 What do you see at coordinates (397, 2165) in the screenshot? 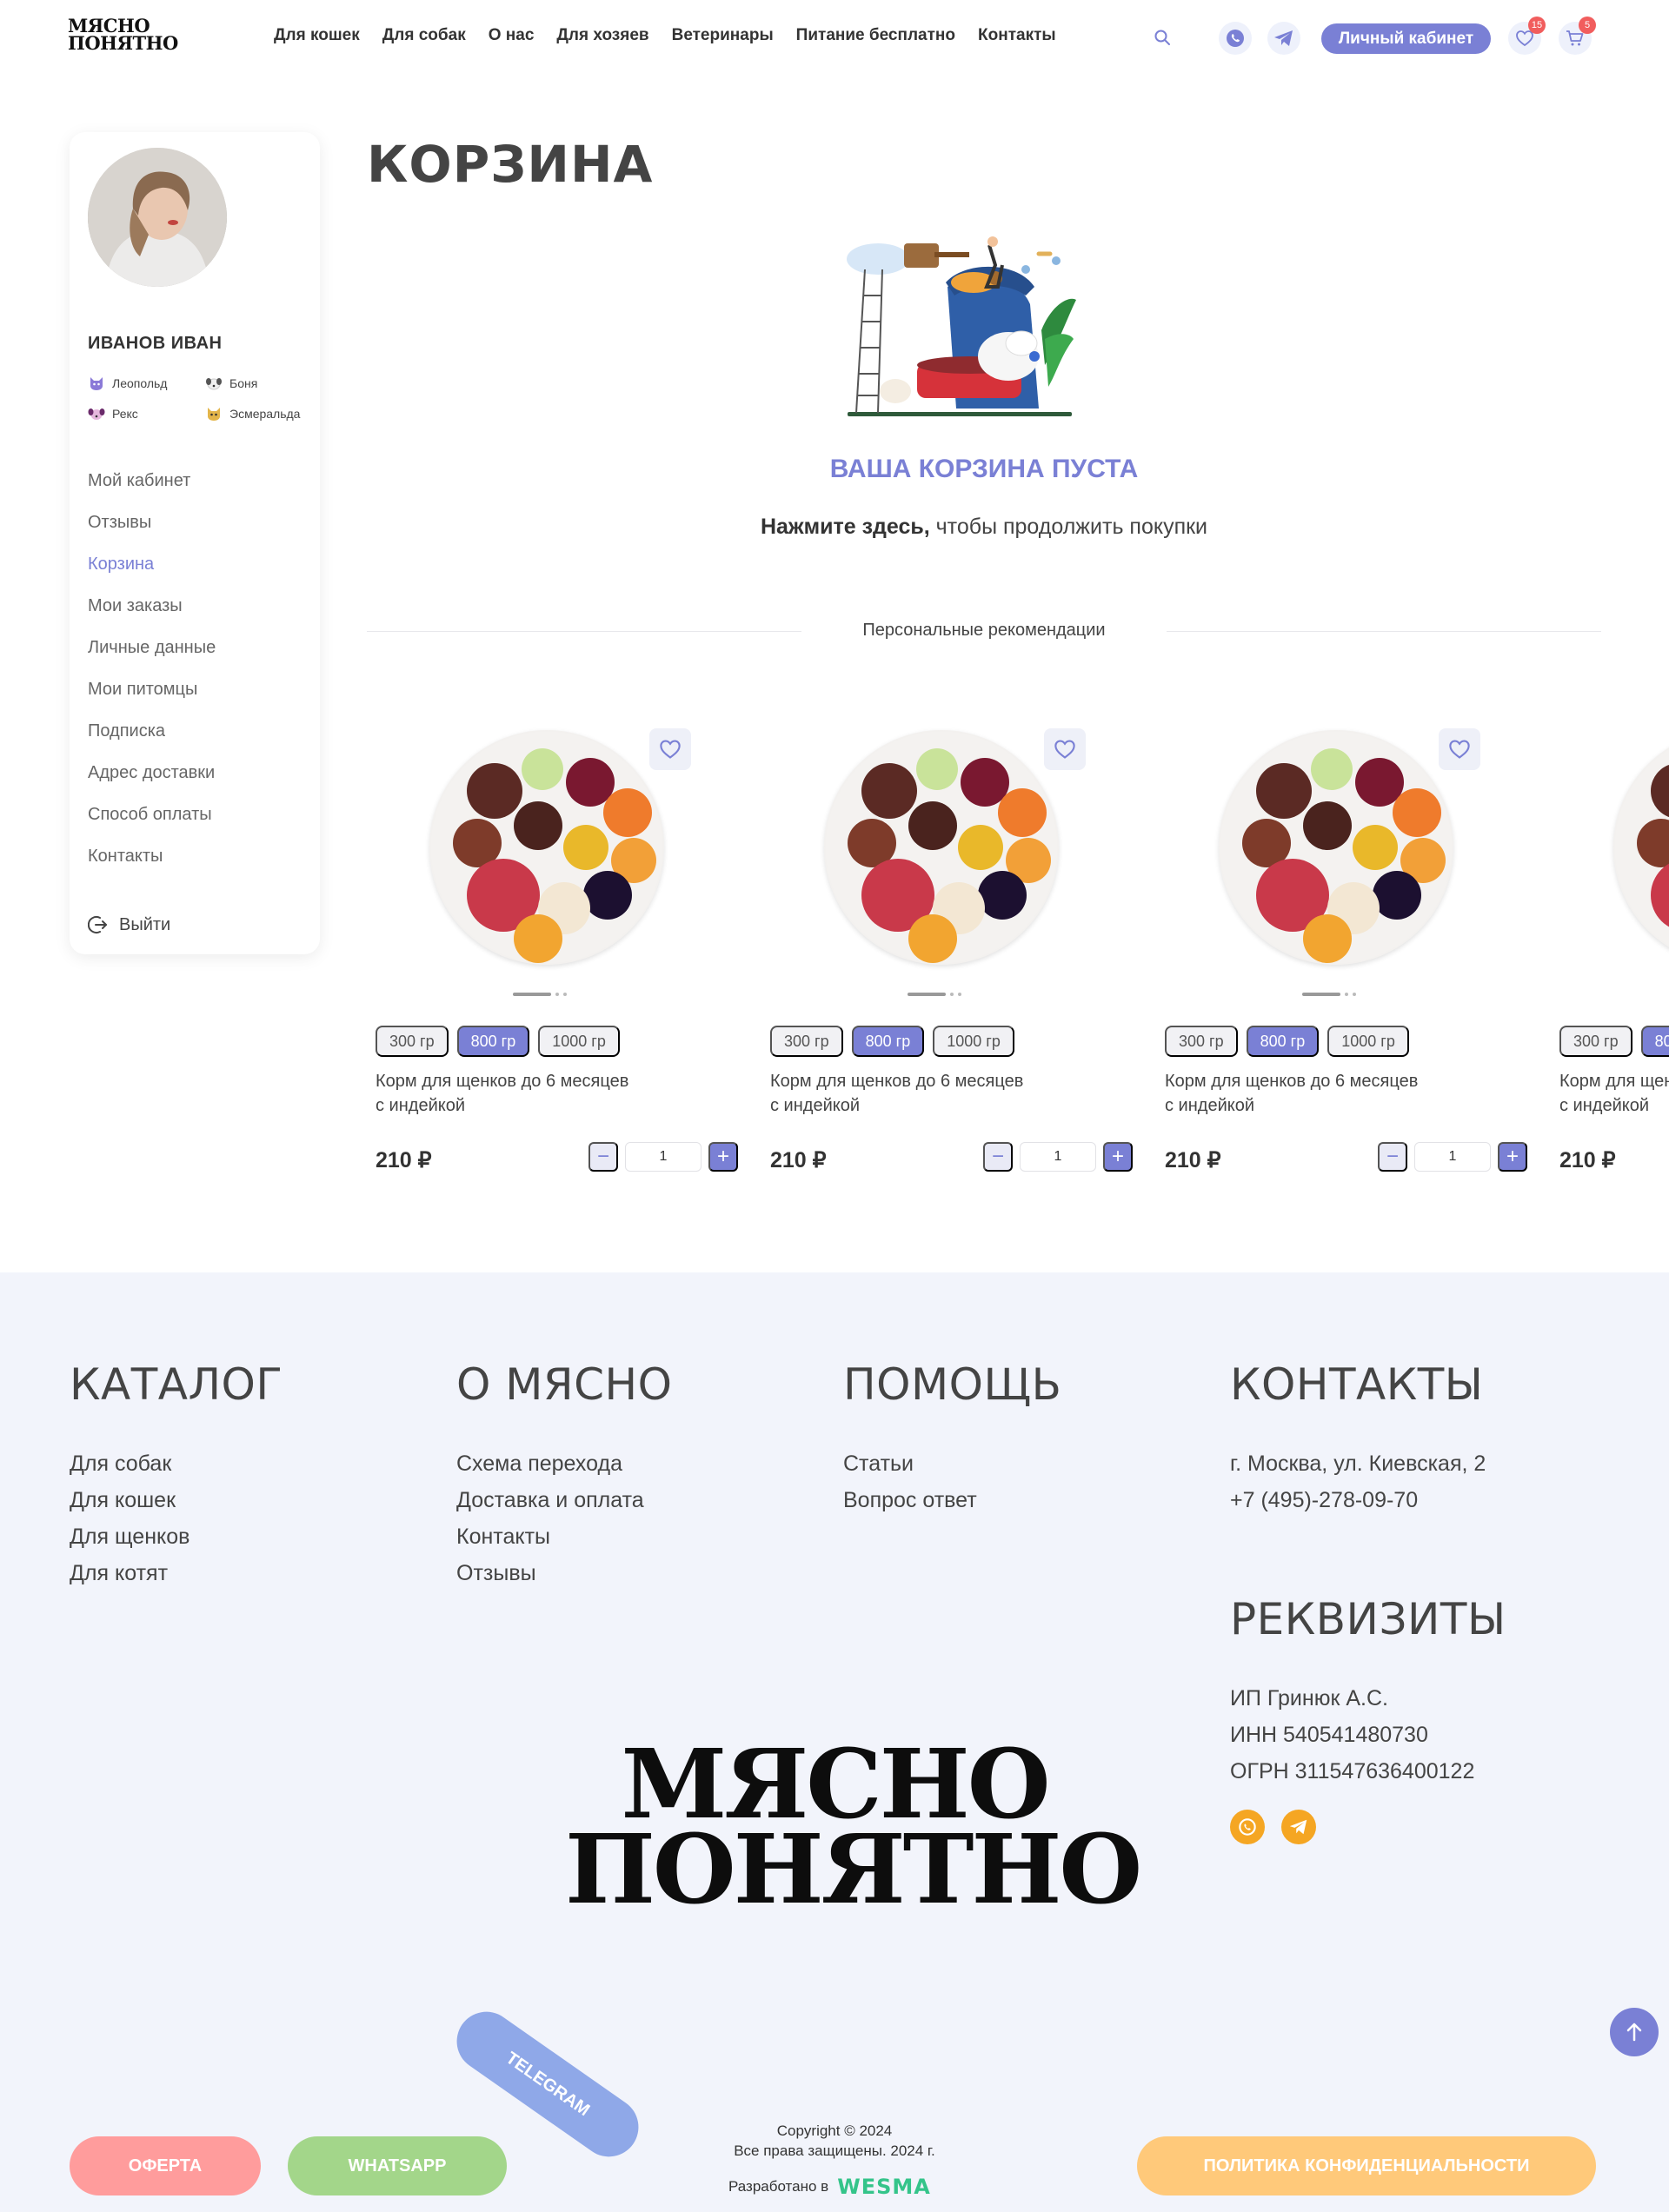
I see `whatsapp-button: WHATSAPP` at bounding box center [397, 2165].